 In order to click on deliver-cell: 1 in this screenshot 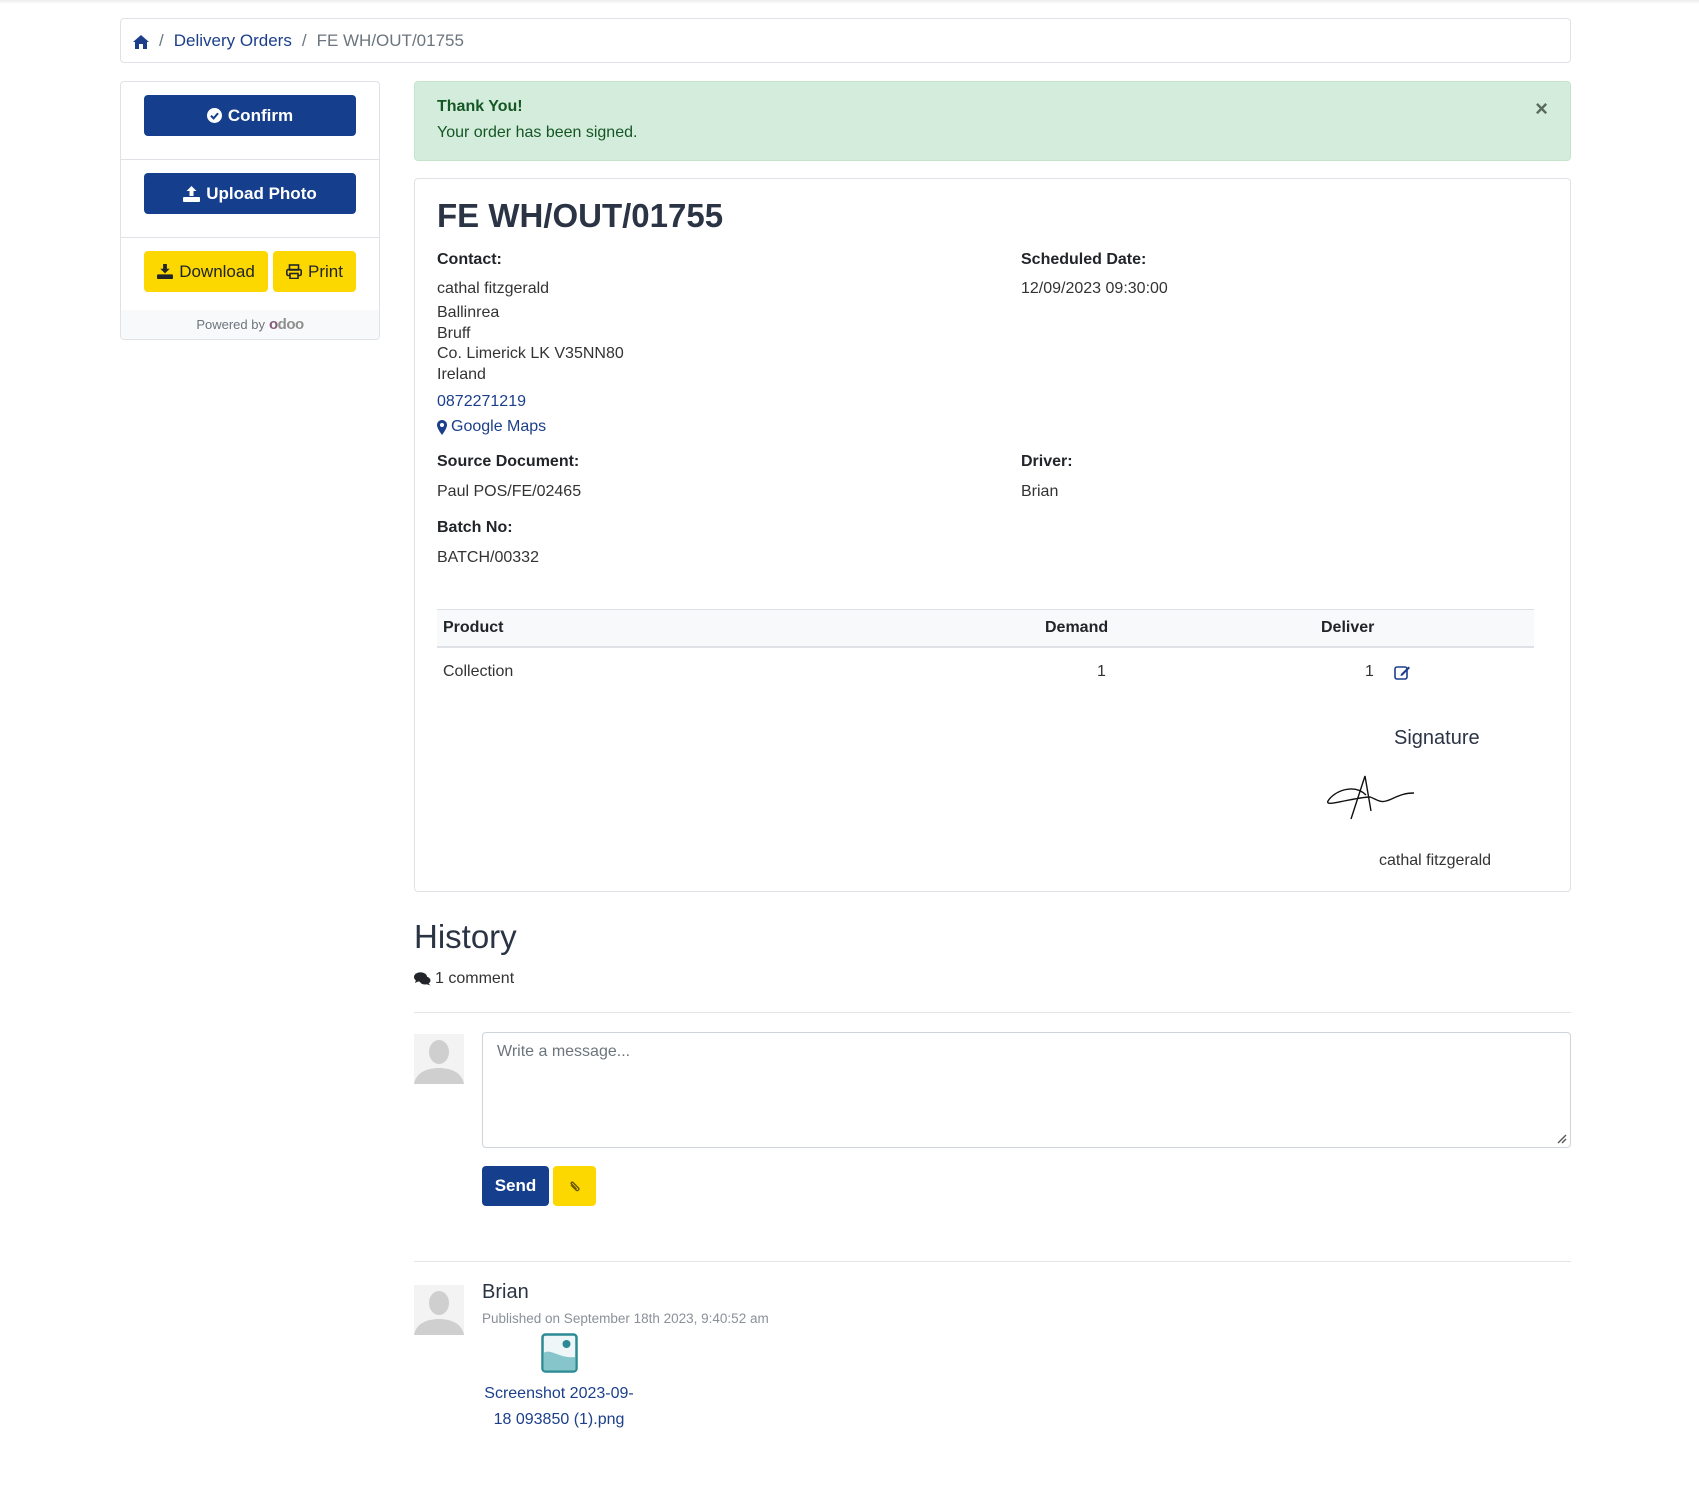, I will do `click(1369, 671)`.